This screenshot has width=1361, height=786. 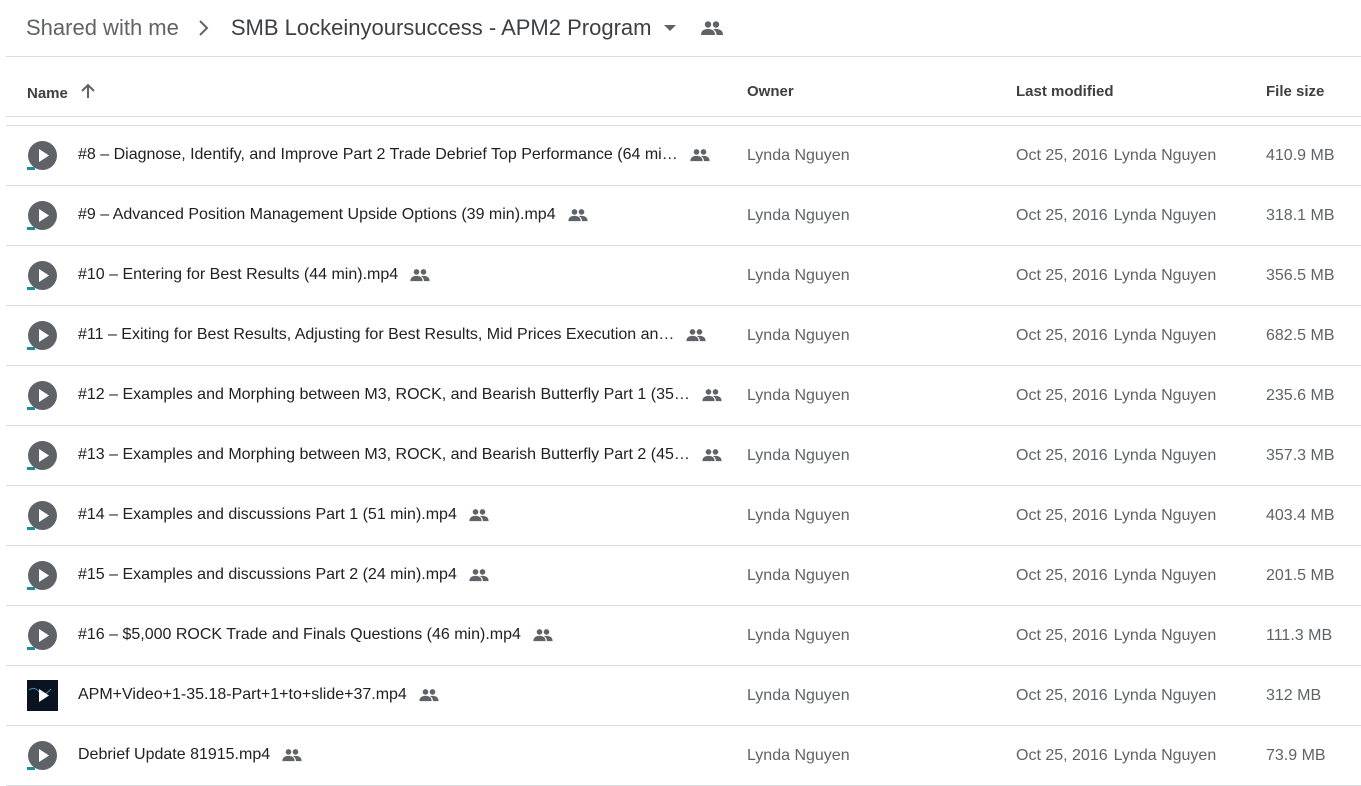 I want to click on file-size-cell: 73.9 MB, so click(x=1296, y=755).